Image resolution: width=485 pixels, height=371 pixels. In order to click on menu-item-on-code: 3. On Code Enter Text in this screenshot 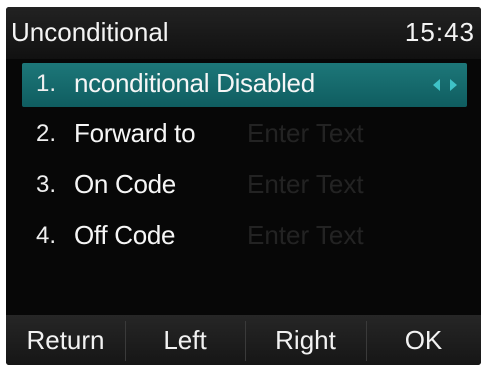, I will do `click(244, 186)`.